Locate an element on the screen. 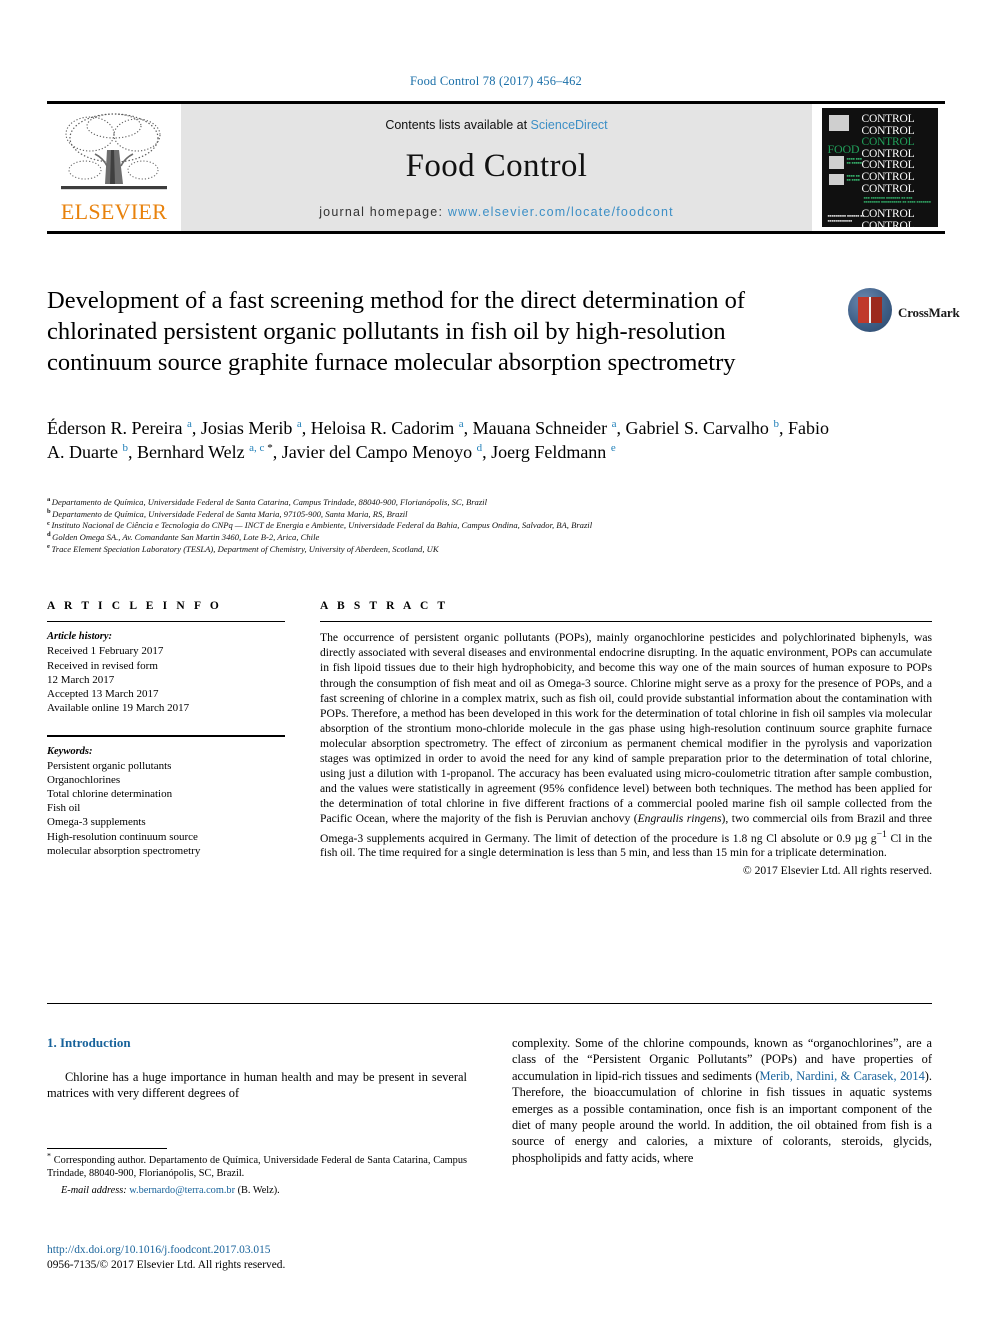 The image size is (992, 1323). keyword-item: Total chlorine determination is located at coordinates (110, 794).